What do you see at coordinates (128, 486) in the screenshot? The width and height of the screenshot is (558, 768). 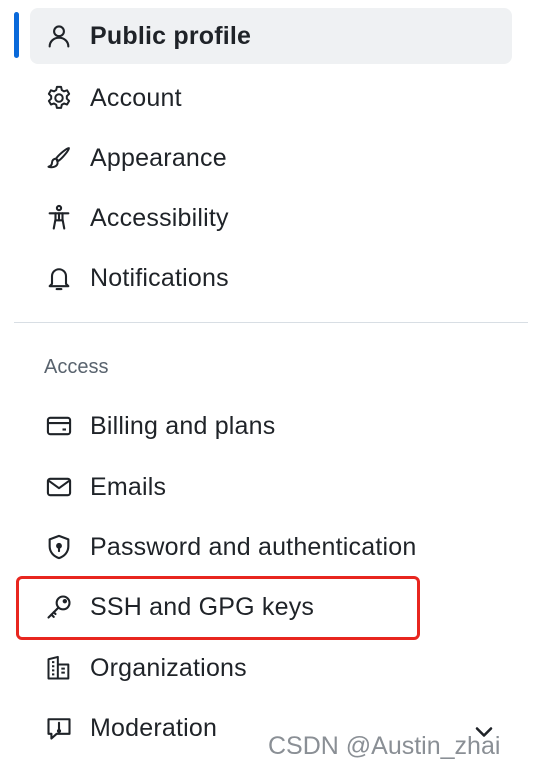 I see `sidebar-item-label: Emails` at bounding box center [128, 486].